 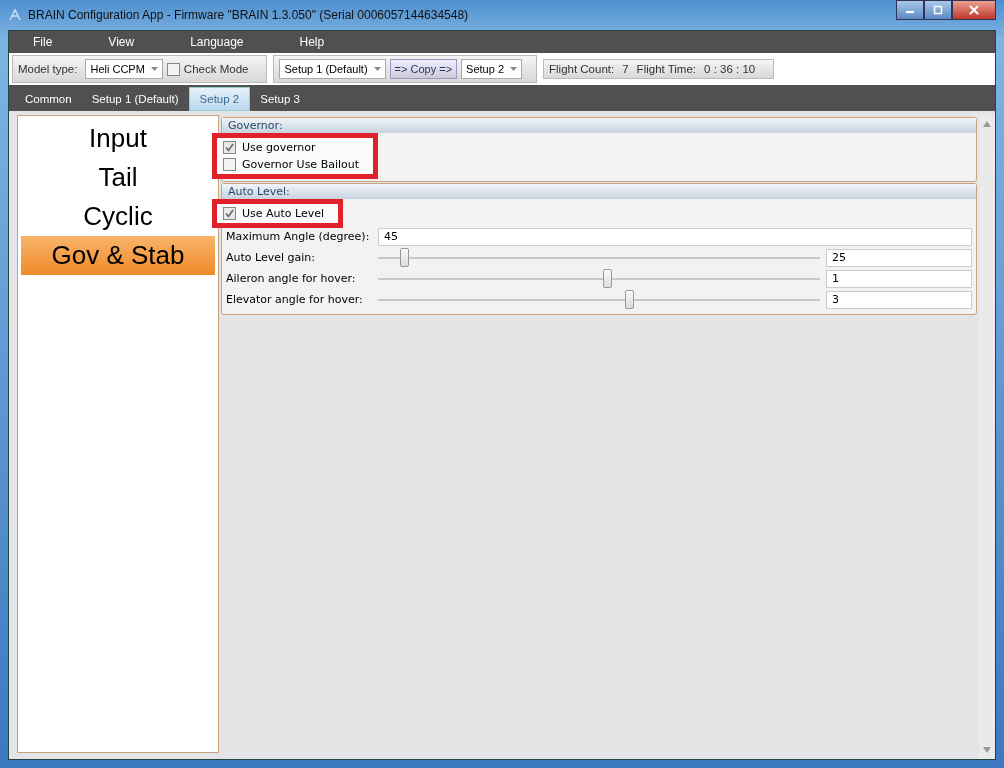 What do you see at coordinates (599, 125) in the screenshot?
I see `section-header: Governor:` at bounding box center [599, 125].